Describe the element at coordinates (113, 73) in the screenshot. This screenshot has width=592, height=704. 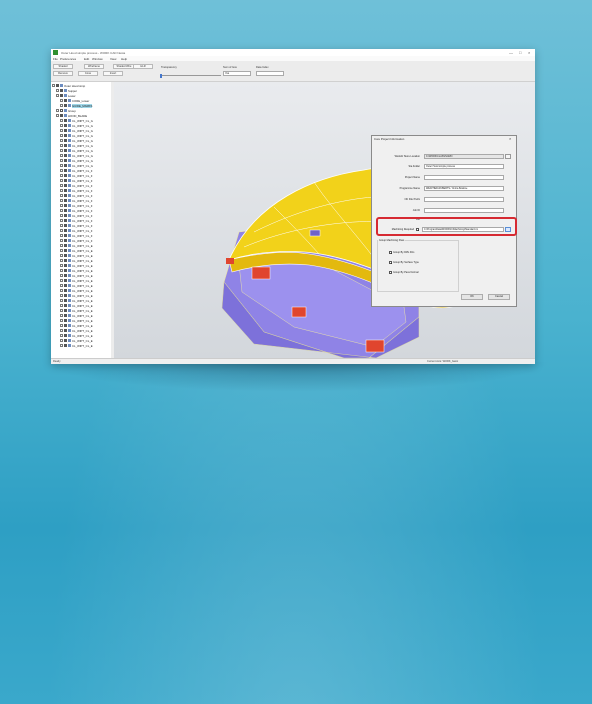
I see `invert-button: Invert` at that location.